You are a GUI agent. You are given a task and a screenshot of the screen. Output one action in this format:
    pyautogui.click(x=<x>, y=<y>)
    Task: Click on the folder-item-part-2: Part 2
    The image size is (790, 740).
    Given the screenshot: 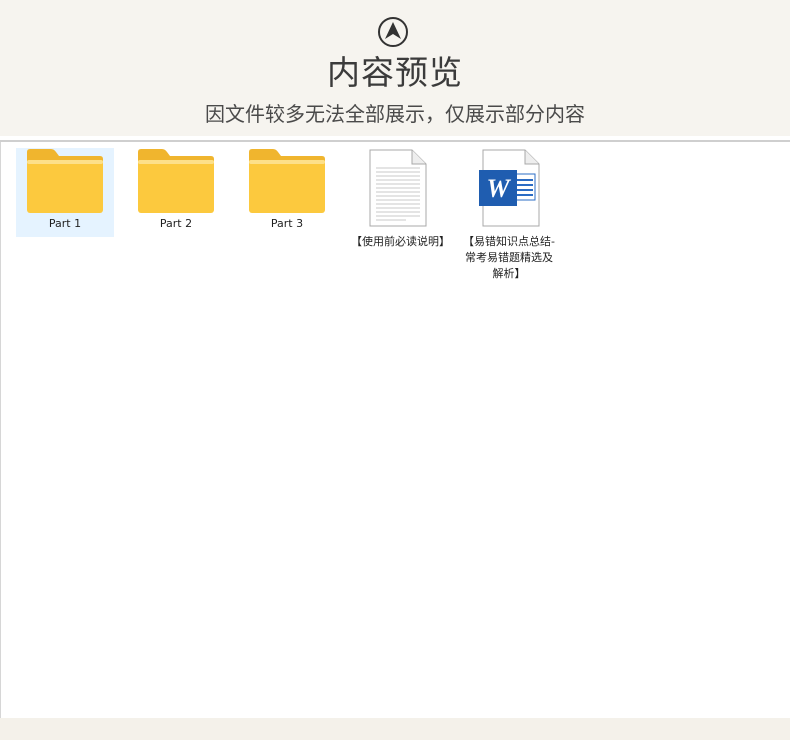 What is the action you would take?
    pyautogui.click(x=176, y=192)
    